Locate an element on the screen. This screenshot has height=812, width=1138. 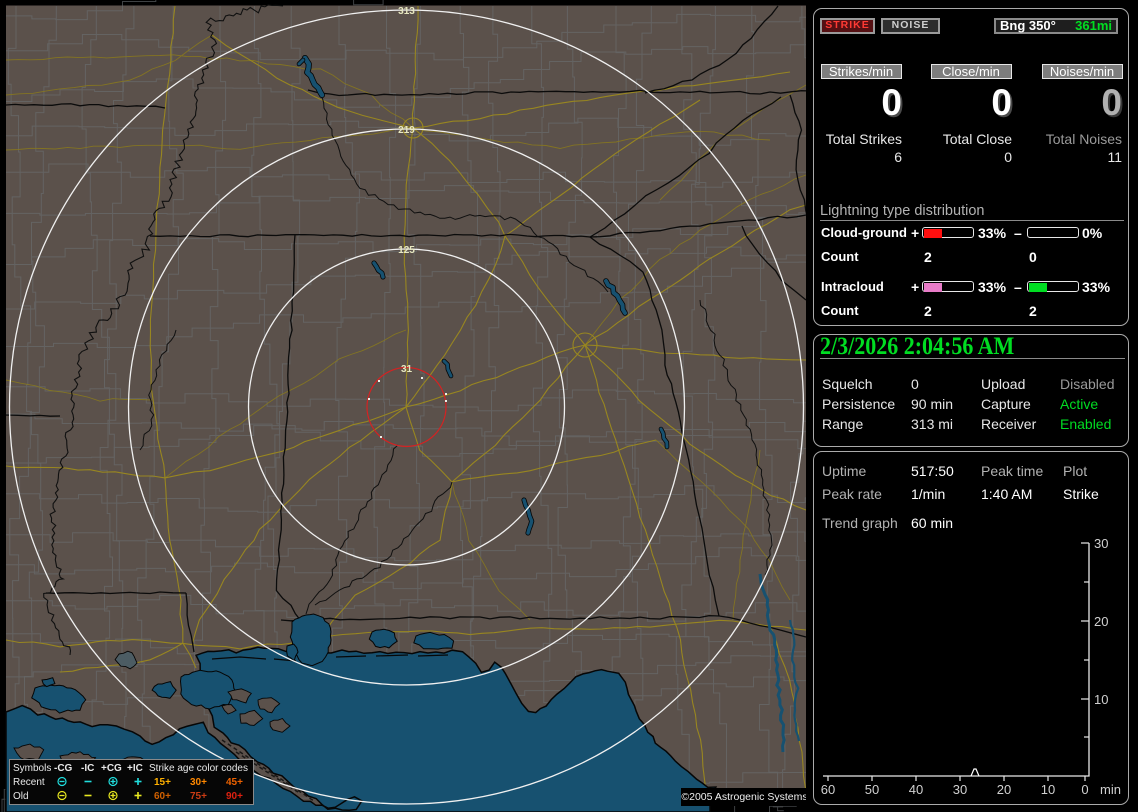
svg-text: Old is located at coordinates (21, 796).